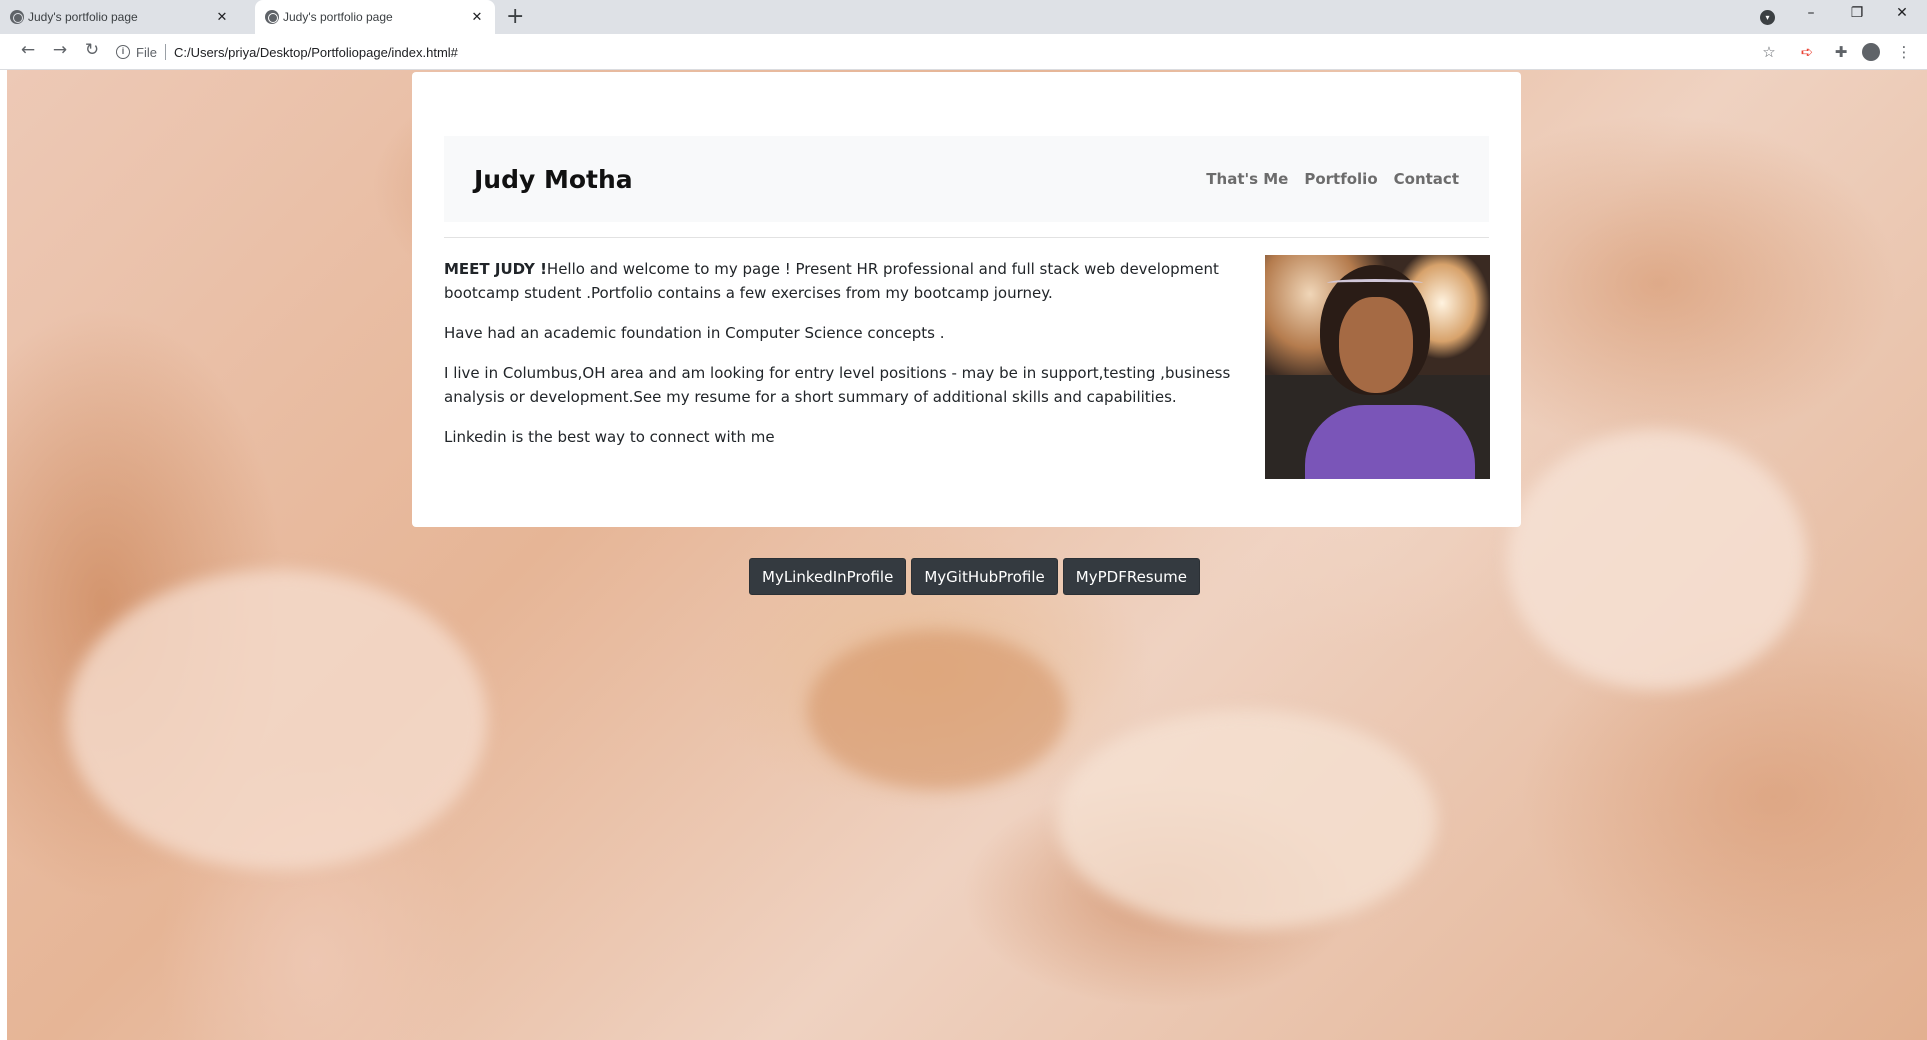 This screenshot has width=1927, height=1040. What do you see at coordinates (1390, 442) in the screenshot?
I see `photo-jacket` at bounding box center [1390, 442].